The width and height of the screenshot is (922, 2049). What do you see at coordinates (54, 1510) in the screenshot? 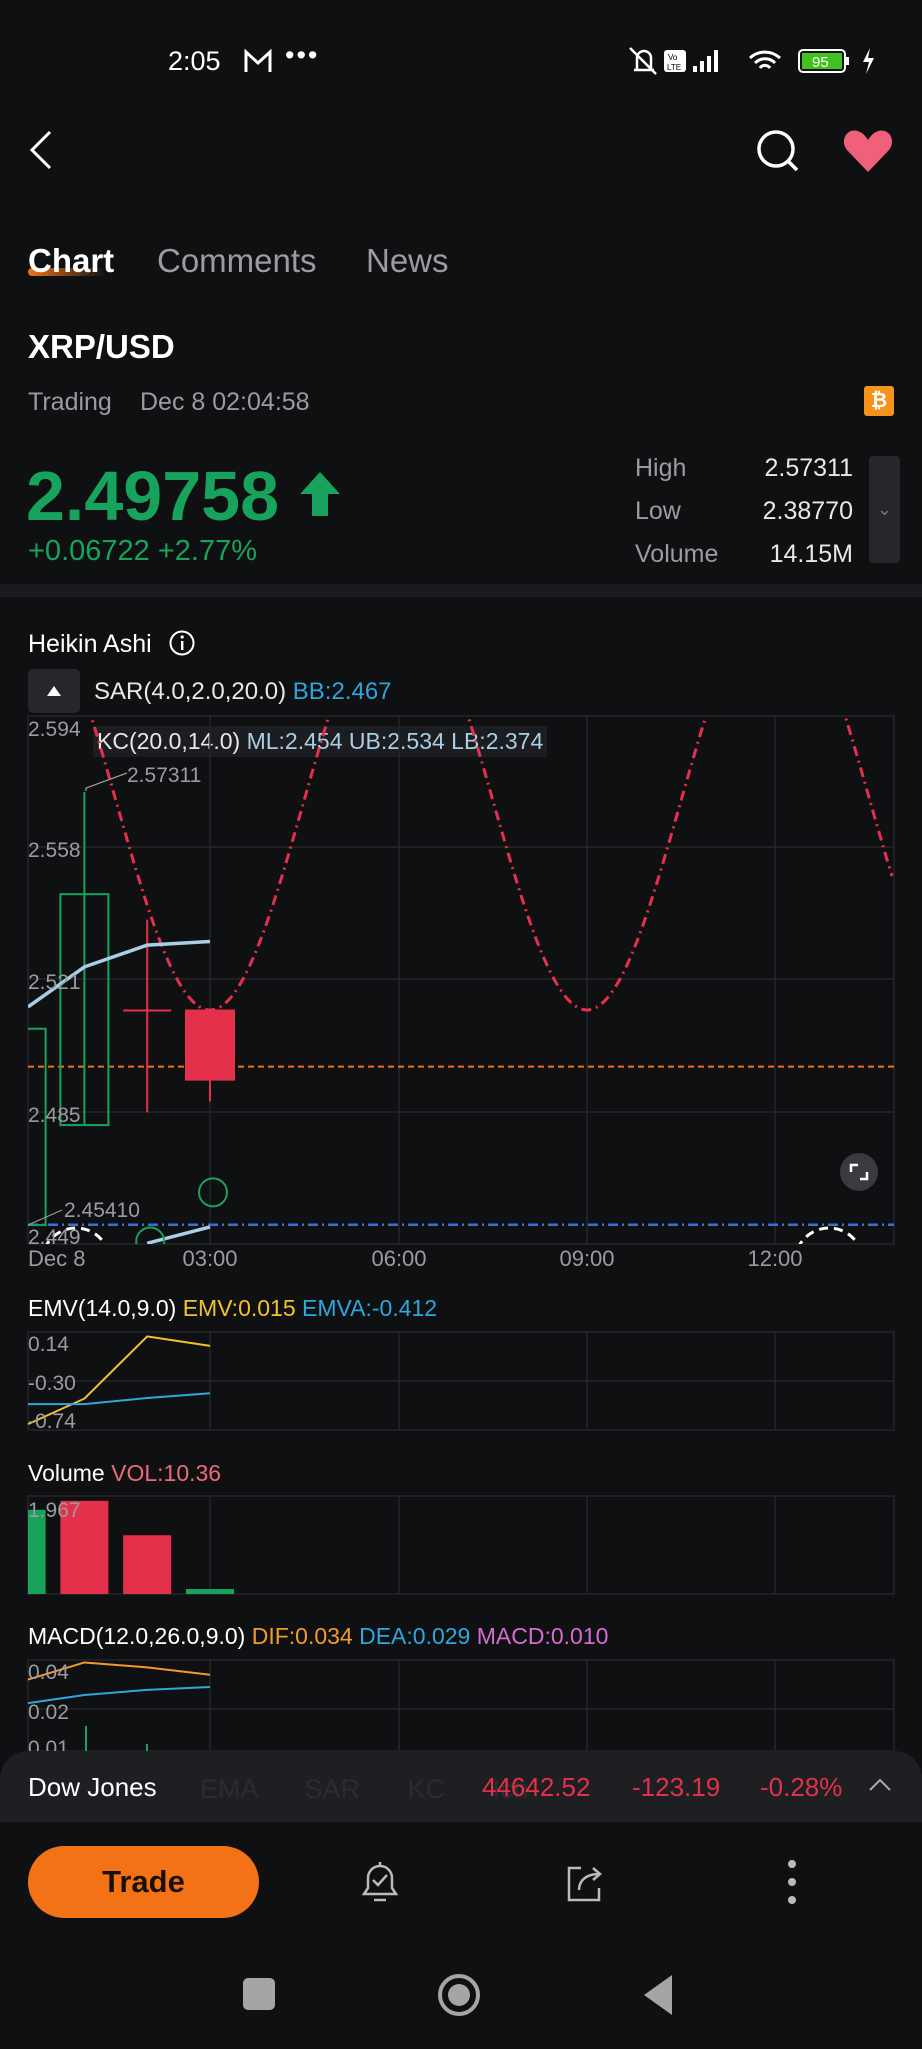
I see `volume-y-tick: 1.967` at bounding box center [54, 1510].